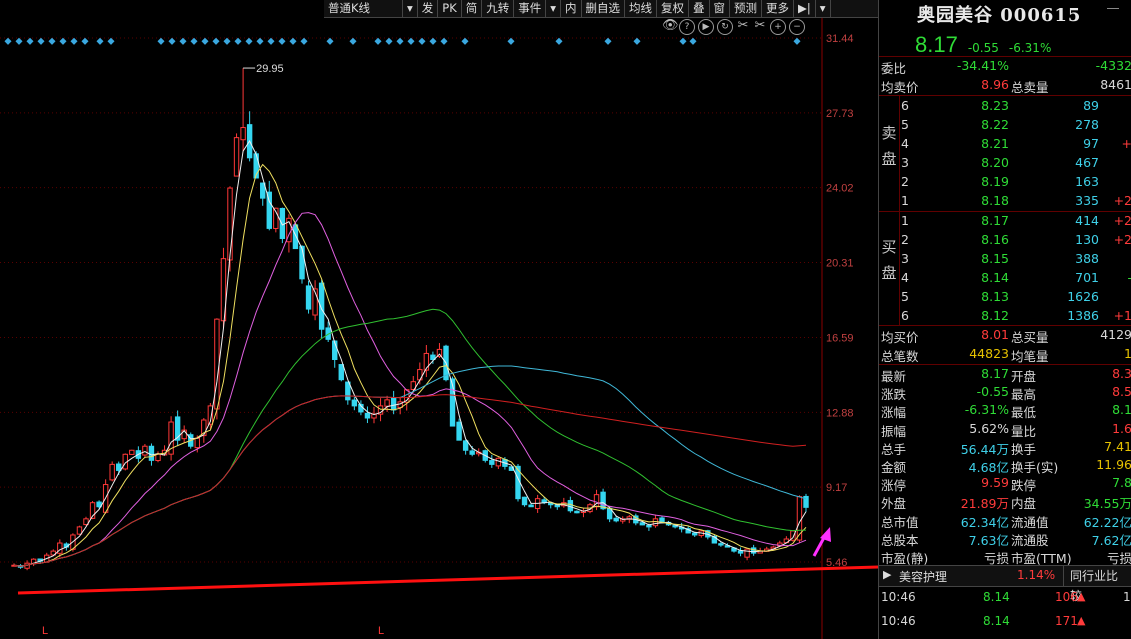  What do you see at coordinates (673, 8) in the screenshot?
I see `toolbar-item: 复权` at bounding box center [673, 8].